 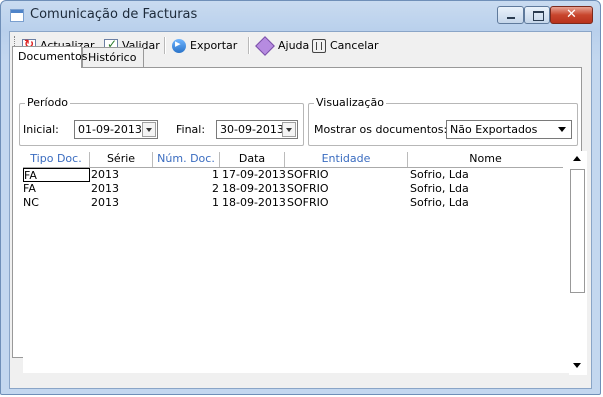 What do you see at coordinates (577, 365) in the screenshot?
I see `scroll-down-icon` at bounding box center [577, 365].